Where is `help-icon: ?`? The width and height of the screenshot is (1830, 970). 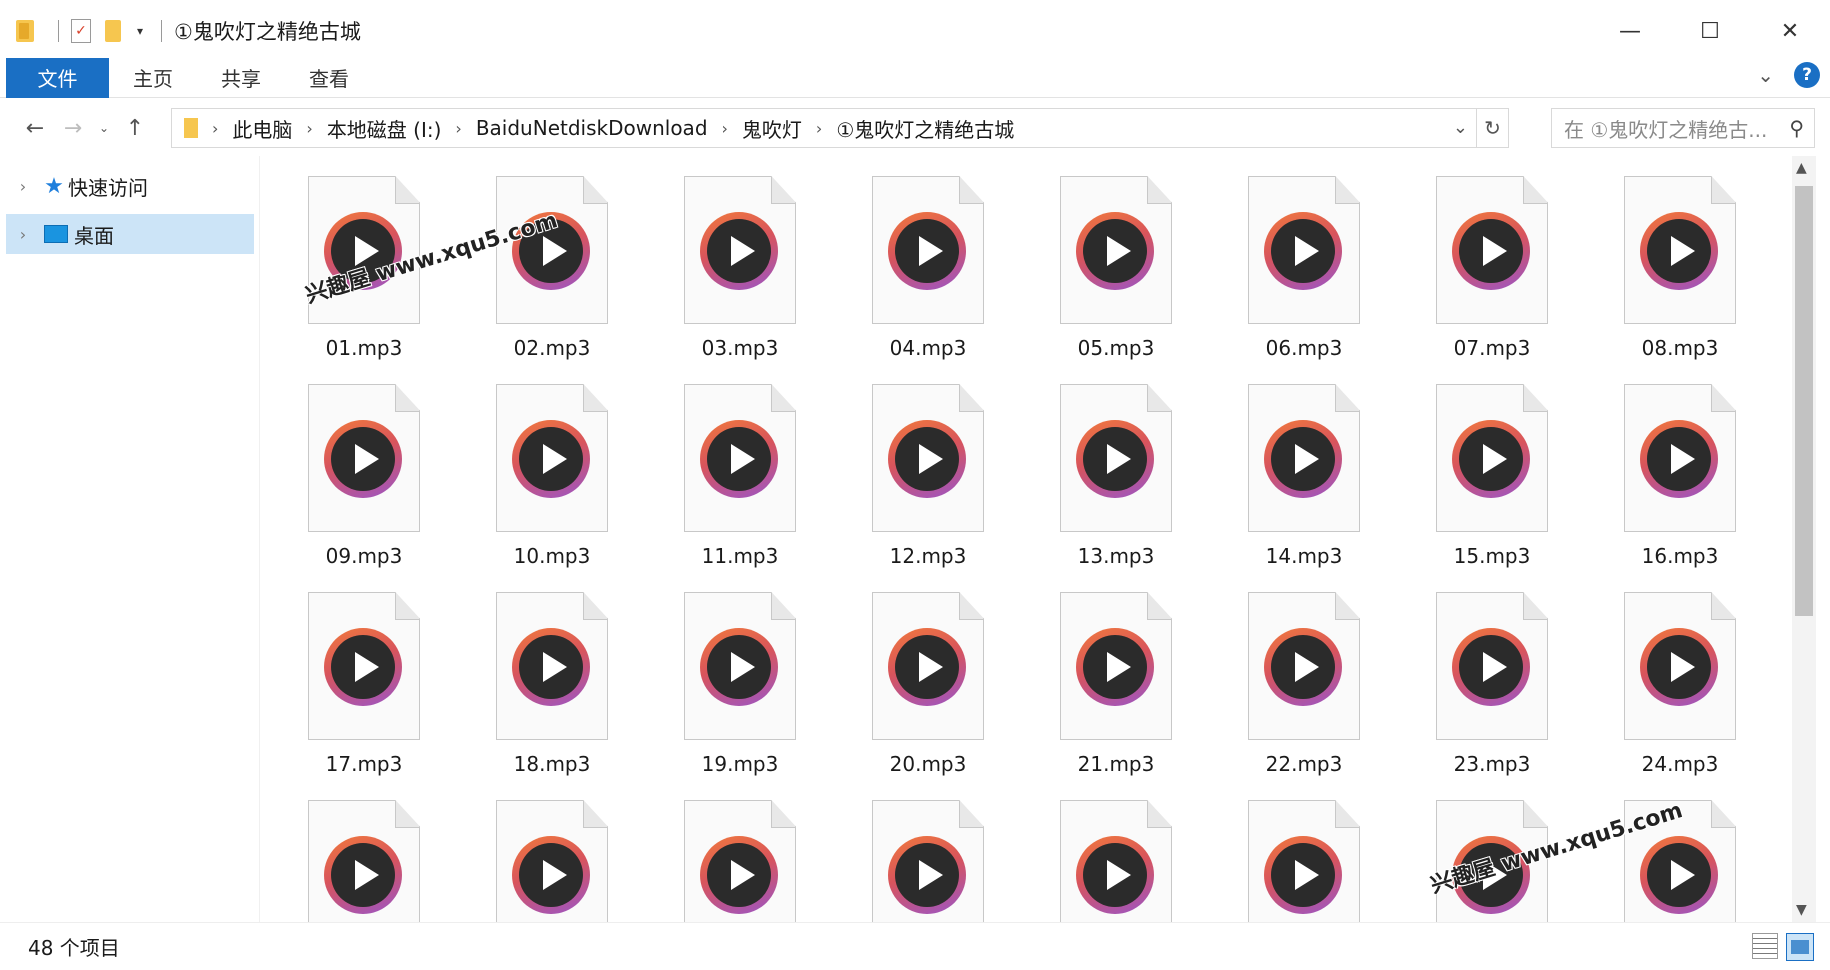
help-icon: ? is located at coordinates (1807, 75).